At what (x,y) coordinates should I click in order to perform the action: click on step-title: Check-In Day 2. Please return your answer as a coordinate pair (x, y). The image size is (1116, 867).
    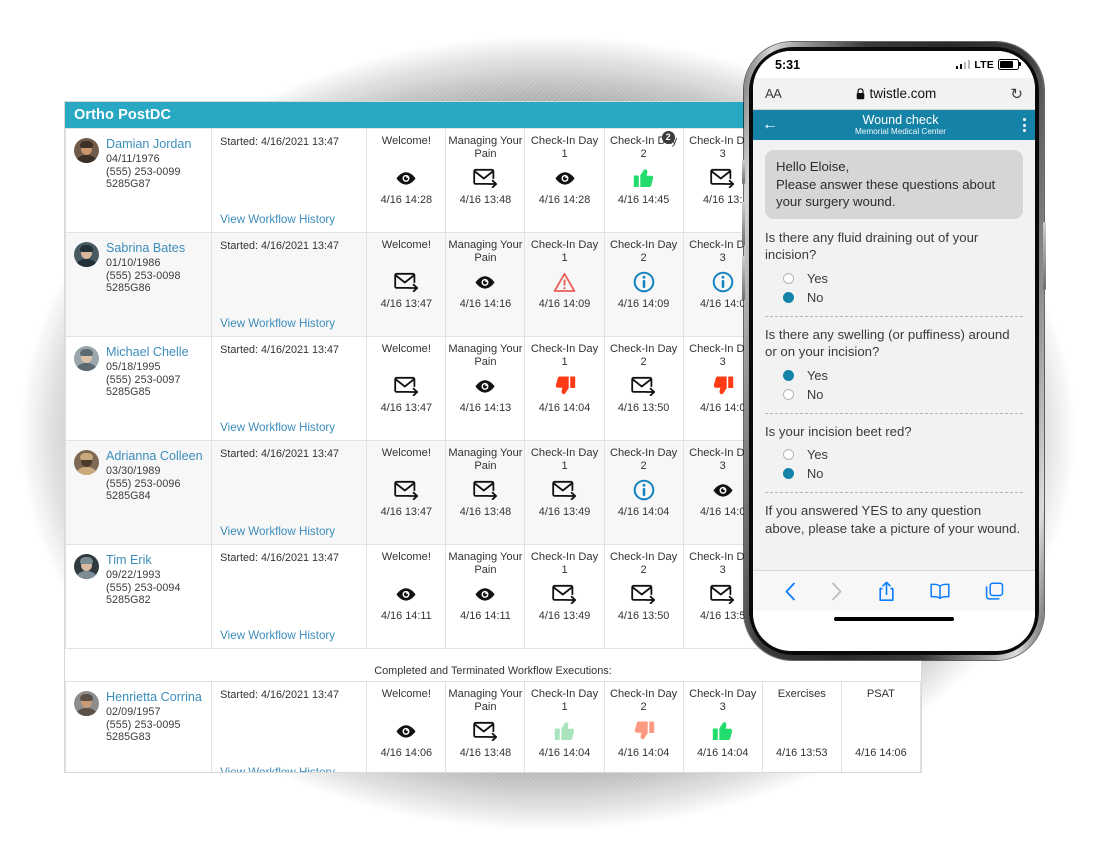
    Looking at the image, I should click on (644, 563).